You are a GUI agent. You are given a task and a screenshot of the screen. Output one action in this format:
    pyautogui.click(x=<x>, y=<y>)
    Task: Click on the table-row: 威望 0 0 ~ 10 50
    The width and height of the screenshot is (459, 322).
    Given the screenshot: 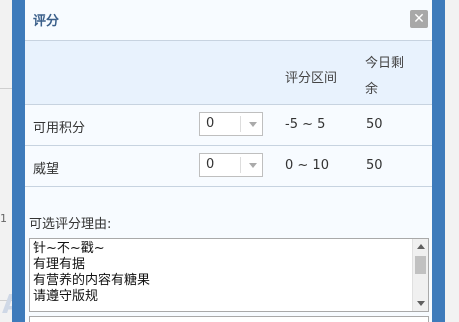 What is the action you would take?
    pyautogui.click(x=228, y=166)
    